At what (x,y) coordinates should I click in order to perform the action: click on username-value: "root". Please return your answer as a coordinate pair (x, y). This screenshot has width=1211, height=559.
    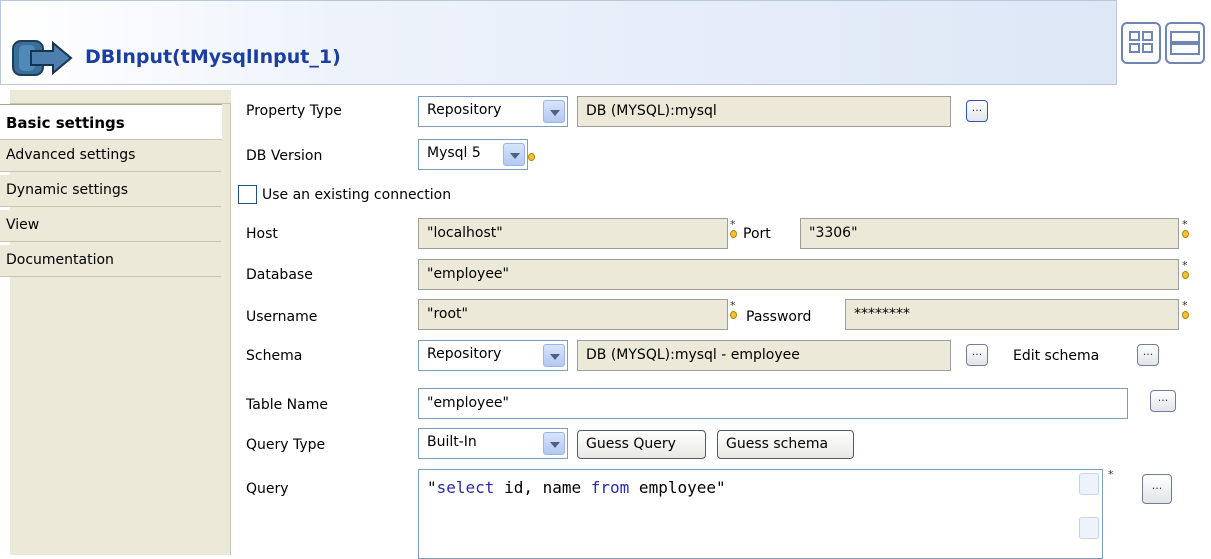
    Looking at the image, I should click on (447, 314).